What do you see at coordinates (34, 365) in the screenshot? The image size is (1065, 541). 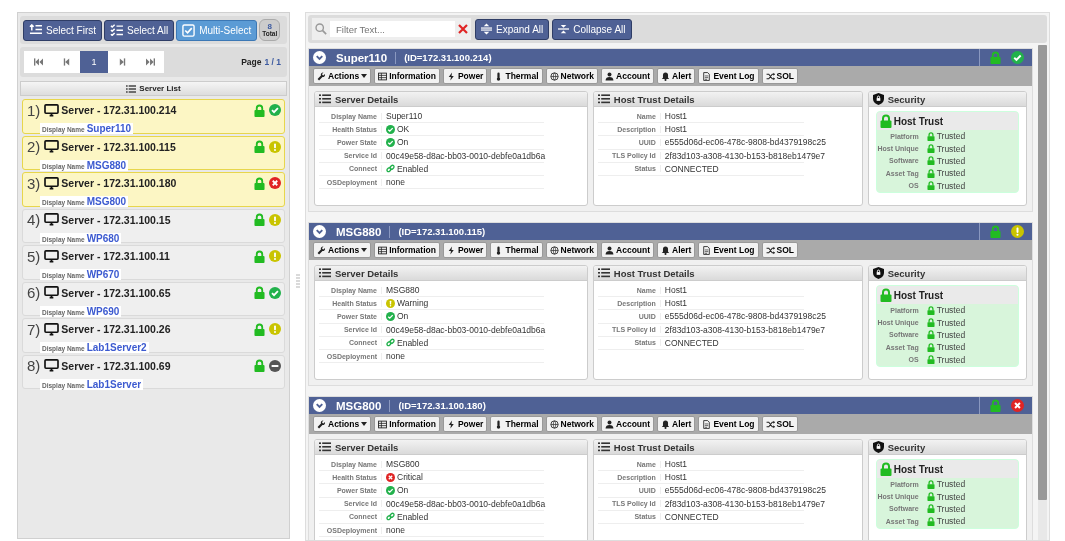 I see `item-number: 8)` at bounding box center [34, 365].